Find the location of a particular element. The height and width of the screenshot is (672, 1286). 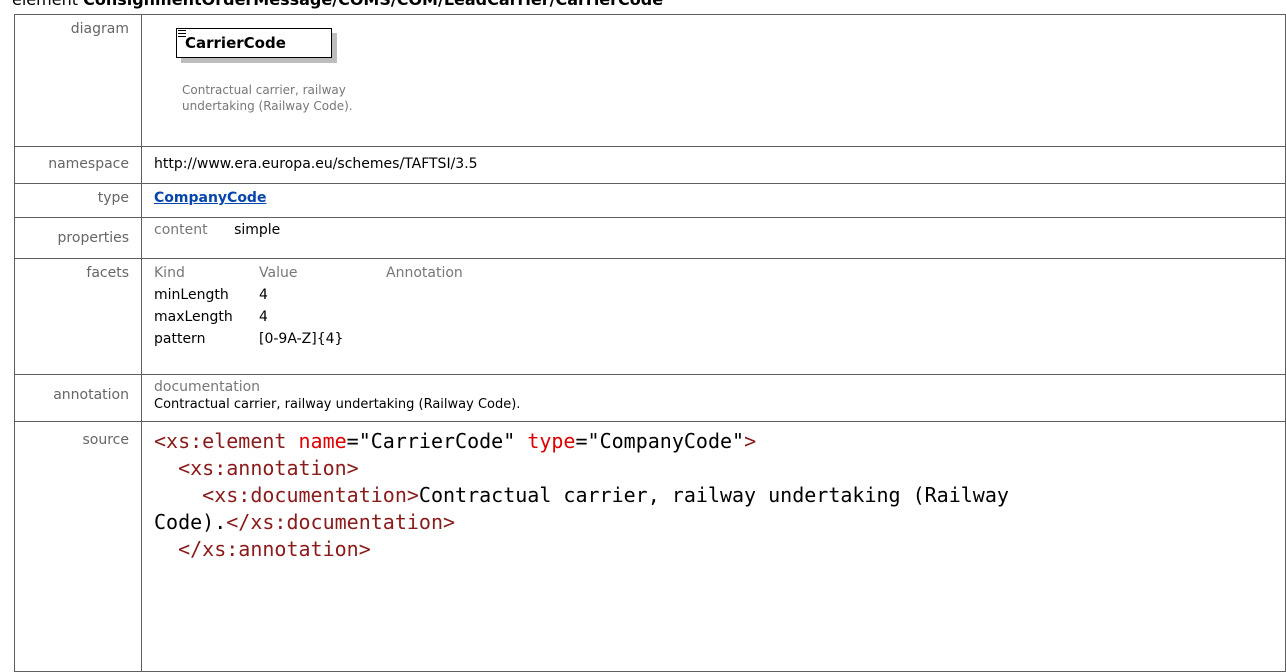

row-properties: properties content simple is located at coordinates (650, 238).